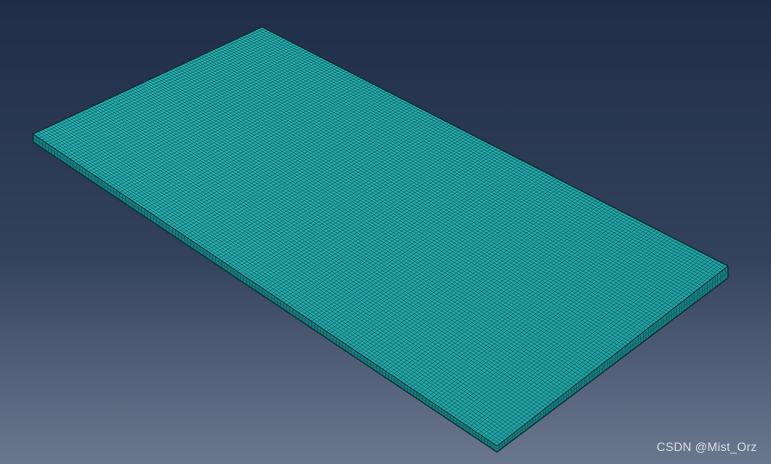  What do you see at coordinates (706, 447) in the screenshot?
I see `watermark-text: CSDN @Mist_Orz` at bounding box center [706, 447].